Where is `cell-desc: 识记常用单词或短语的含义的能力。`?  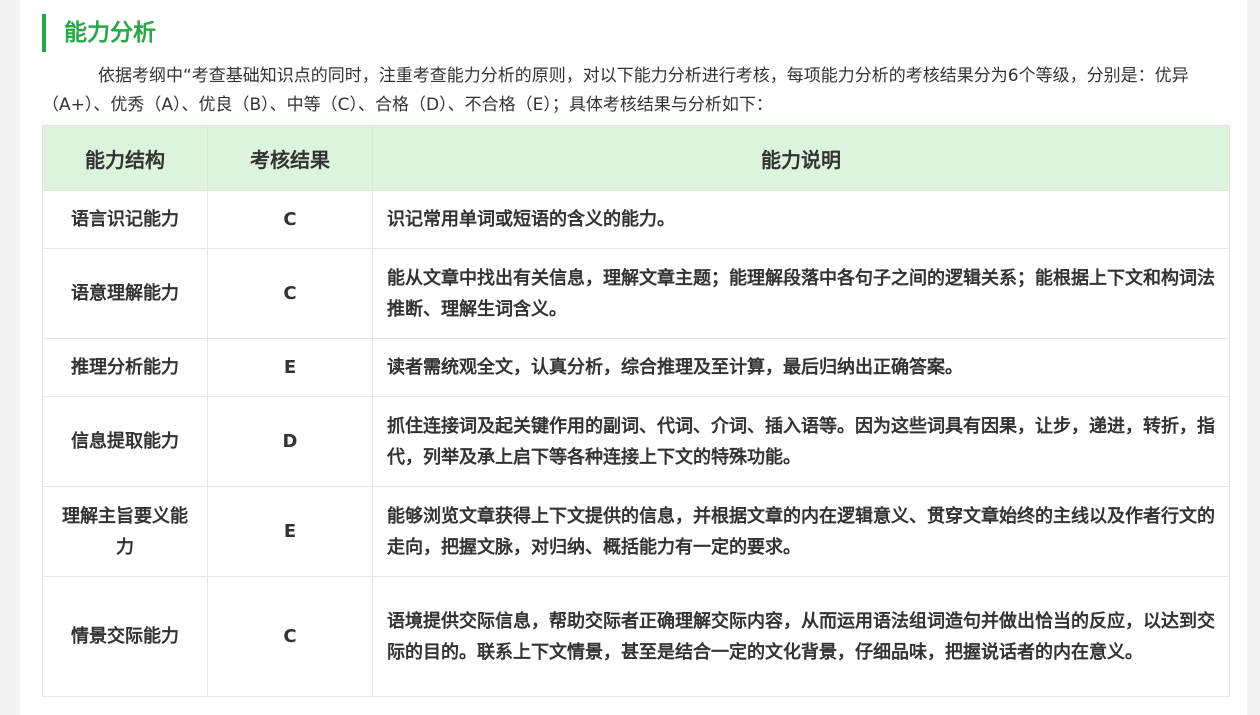
cell-desc: 识记常用单词或短语的含义的能力。 is located at coordinates (801, 219).